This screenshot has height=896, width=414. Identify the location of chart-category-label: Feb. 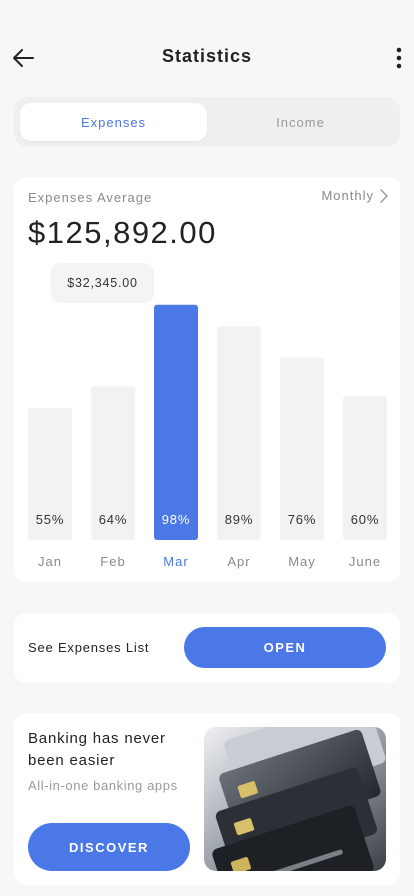
(112, 561).